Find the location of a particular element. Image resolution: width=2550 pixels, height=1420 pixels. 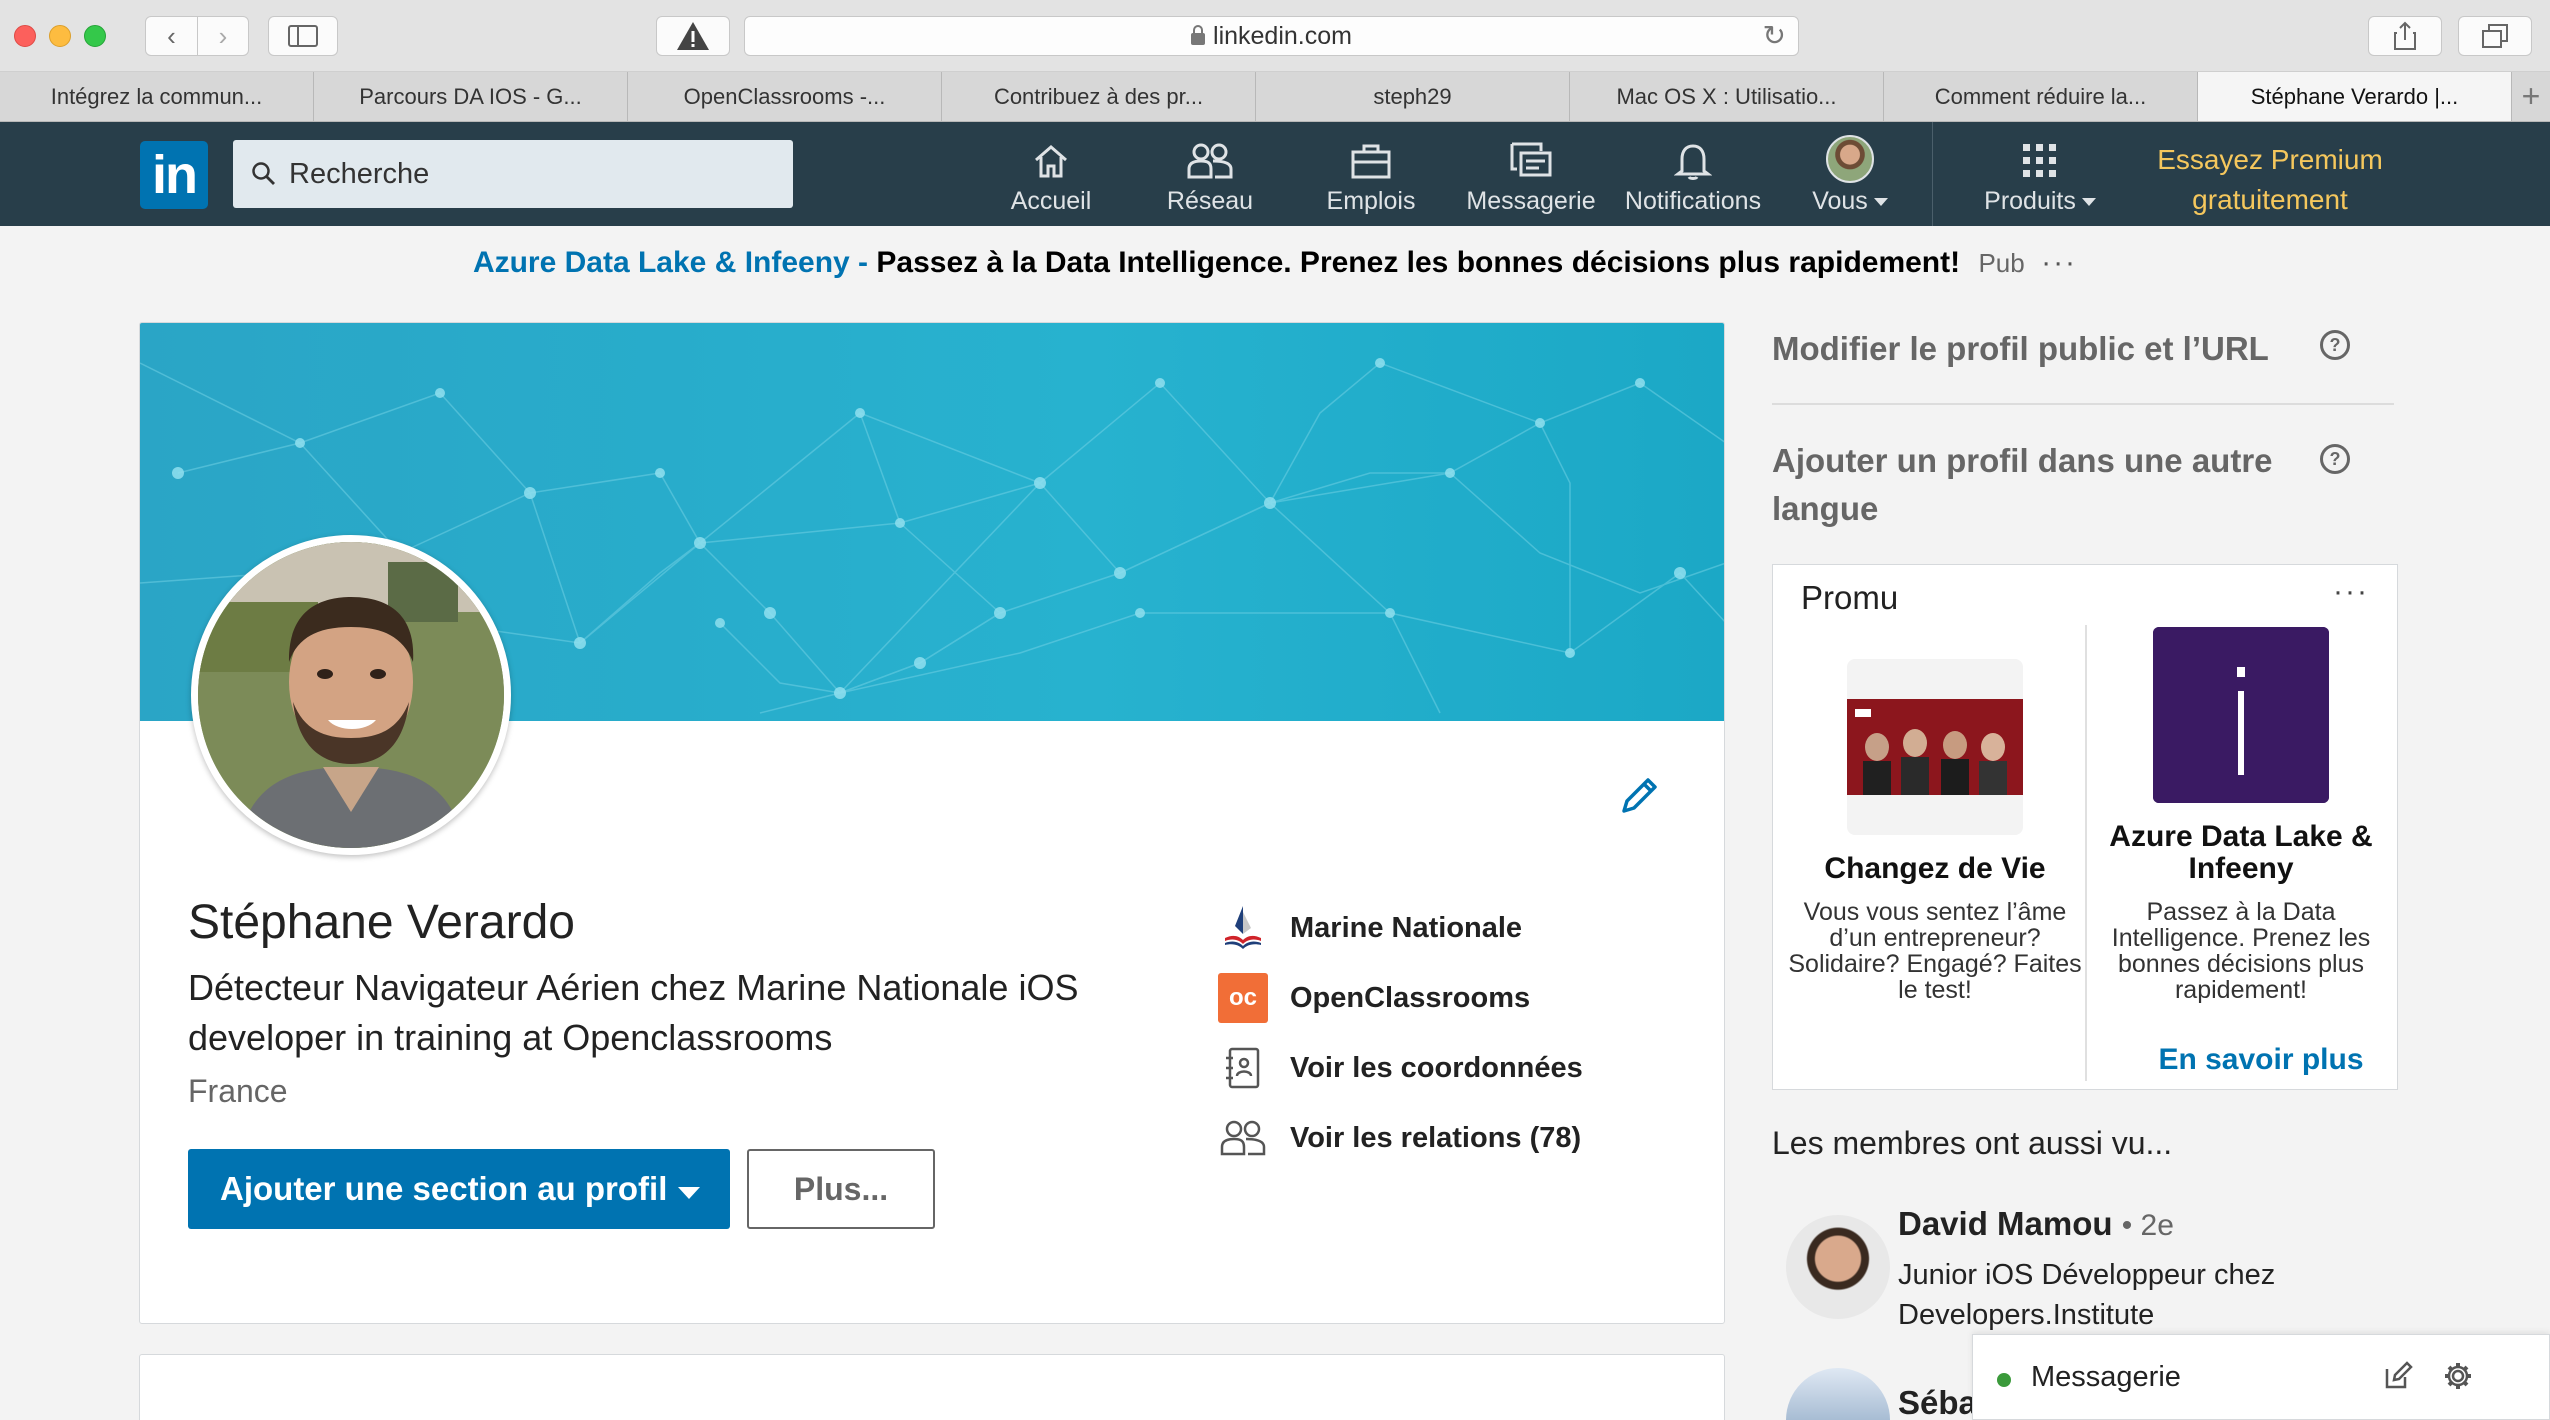

sidebar-toggle-button is located at coordinates (303, 36).